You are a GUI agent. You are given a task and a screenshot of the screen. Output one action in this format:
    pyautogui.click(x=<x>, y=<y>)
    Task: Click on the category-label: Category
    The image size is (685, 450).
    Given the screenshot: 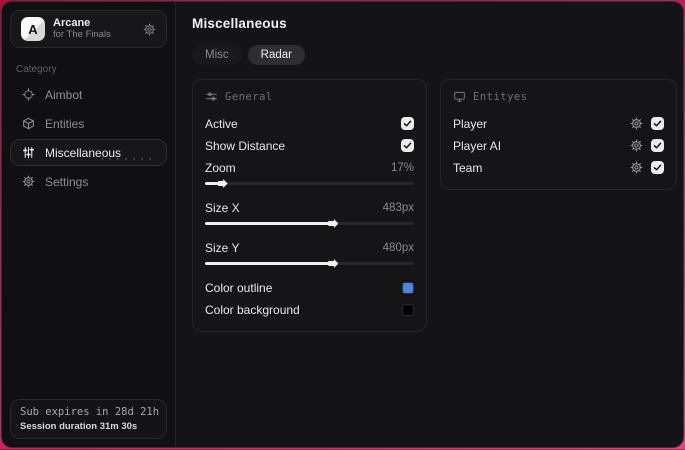 What is the action you would take?
    pyautogui.click(x=36, y=69)
    